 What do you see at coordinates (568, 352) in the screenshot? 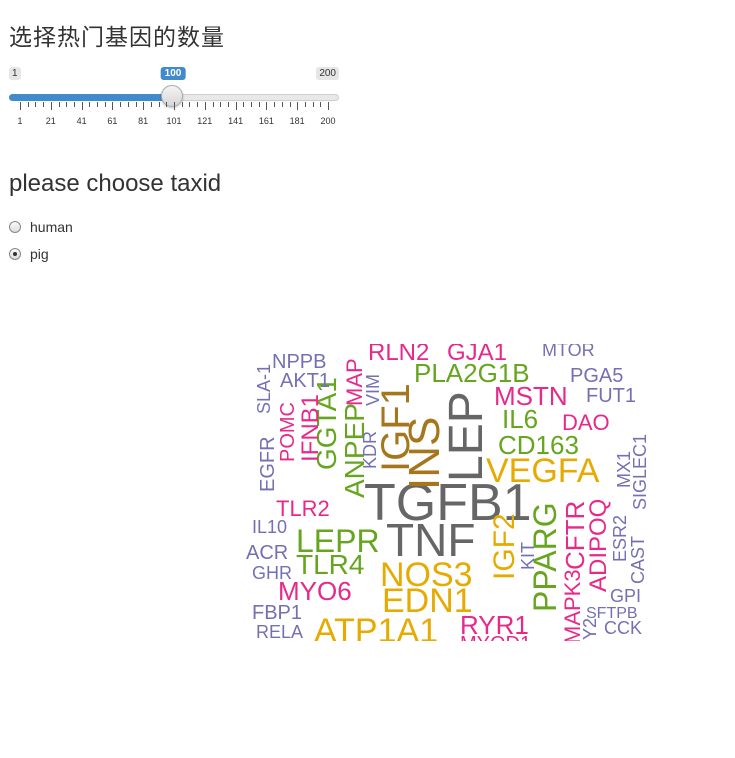
I see `wordcloud-word: MTOR` at bounding box center [568, 352].